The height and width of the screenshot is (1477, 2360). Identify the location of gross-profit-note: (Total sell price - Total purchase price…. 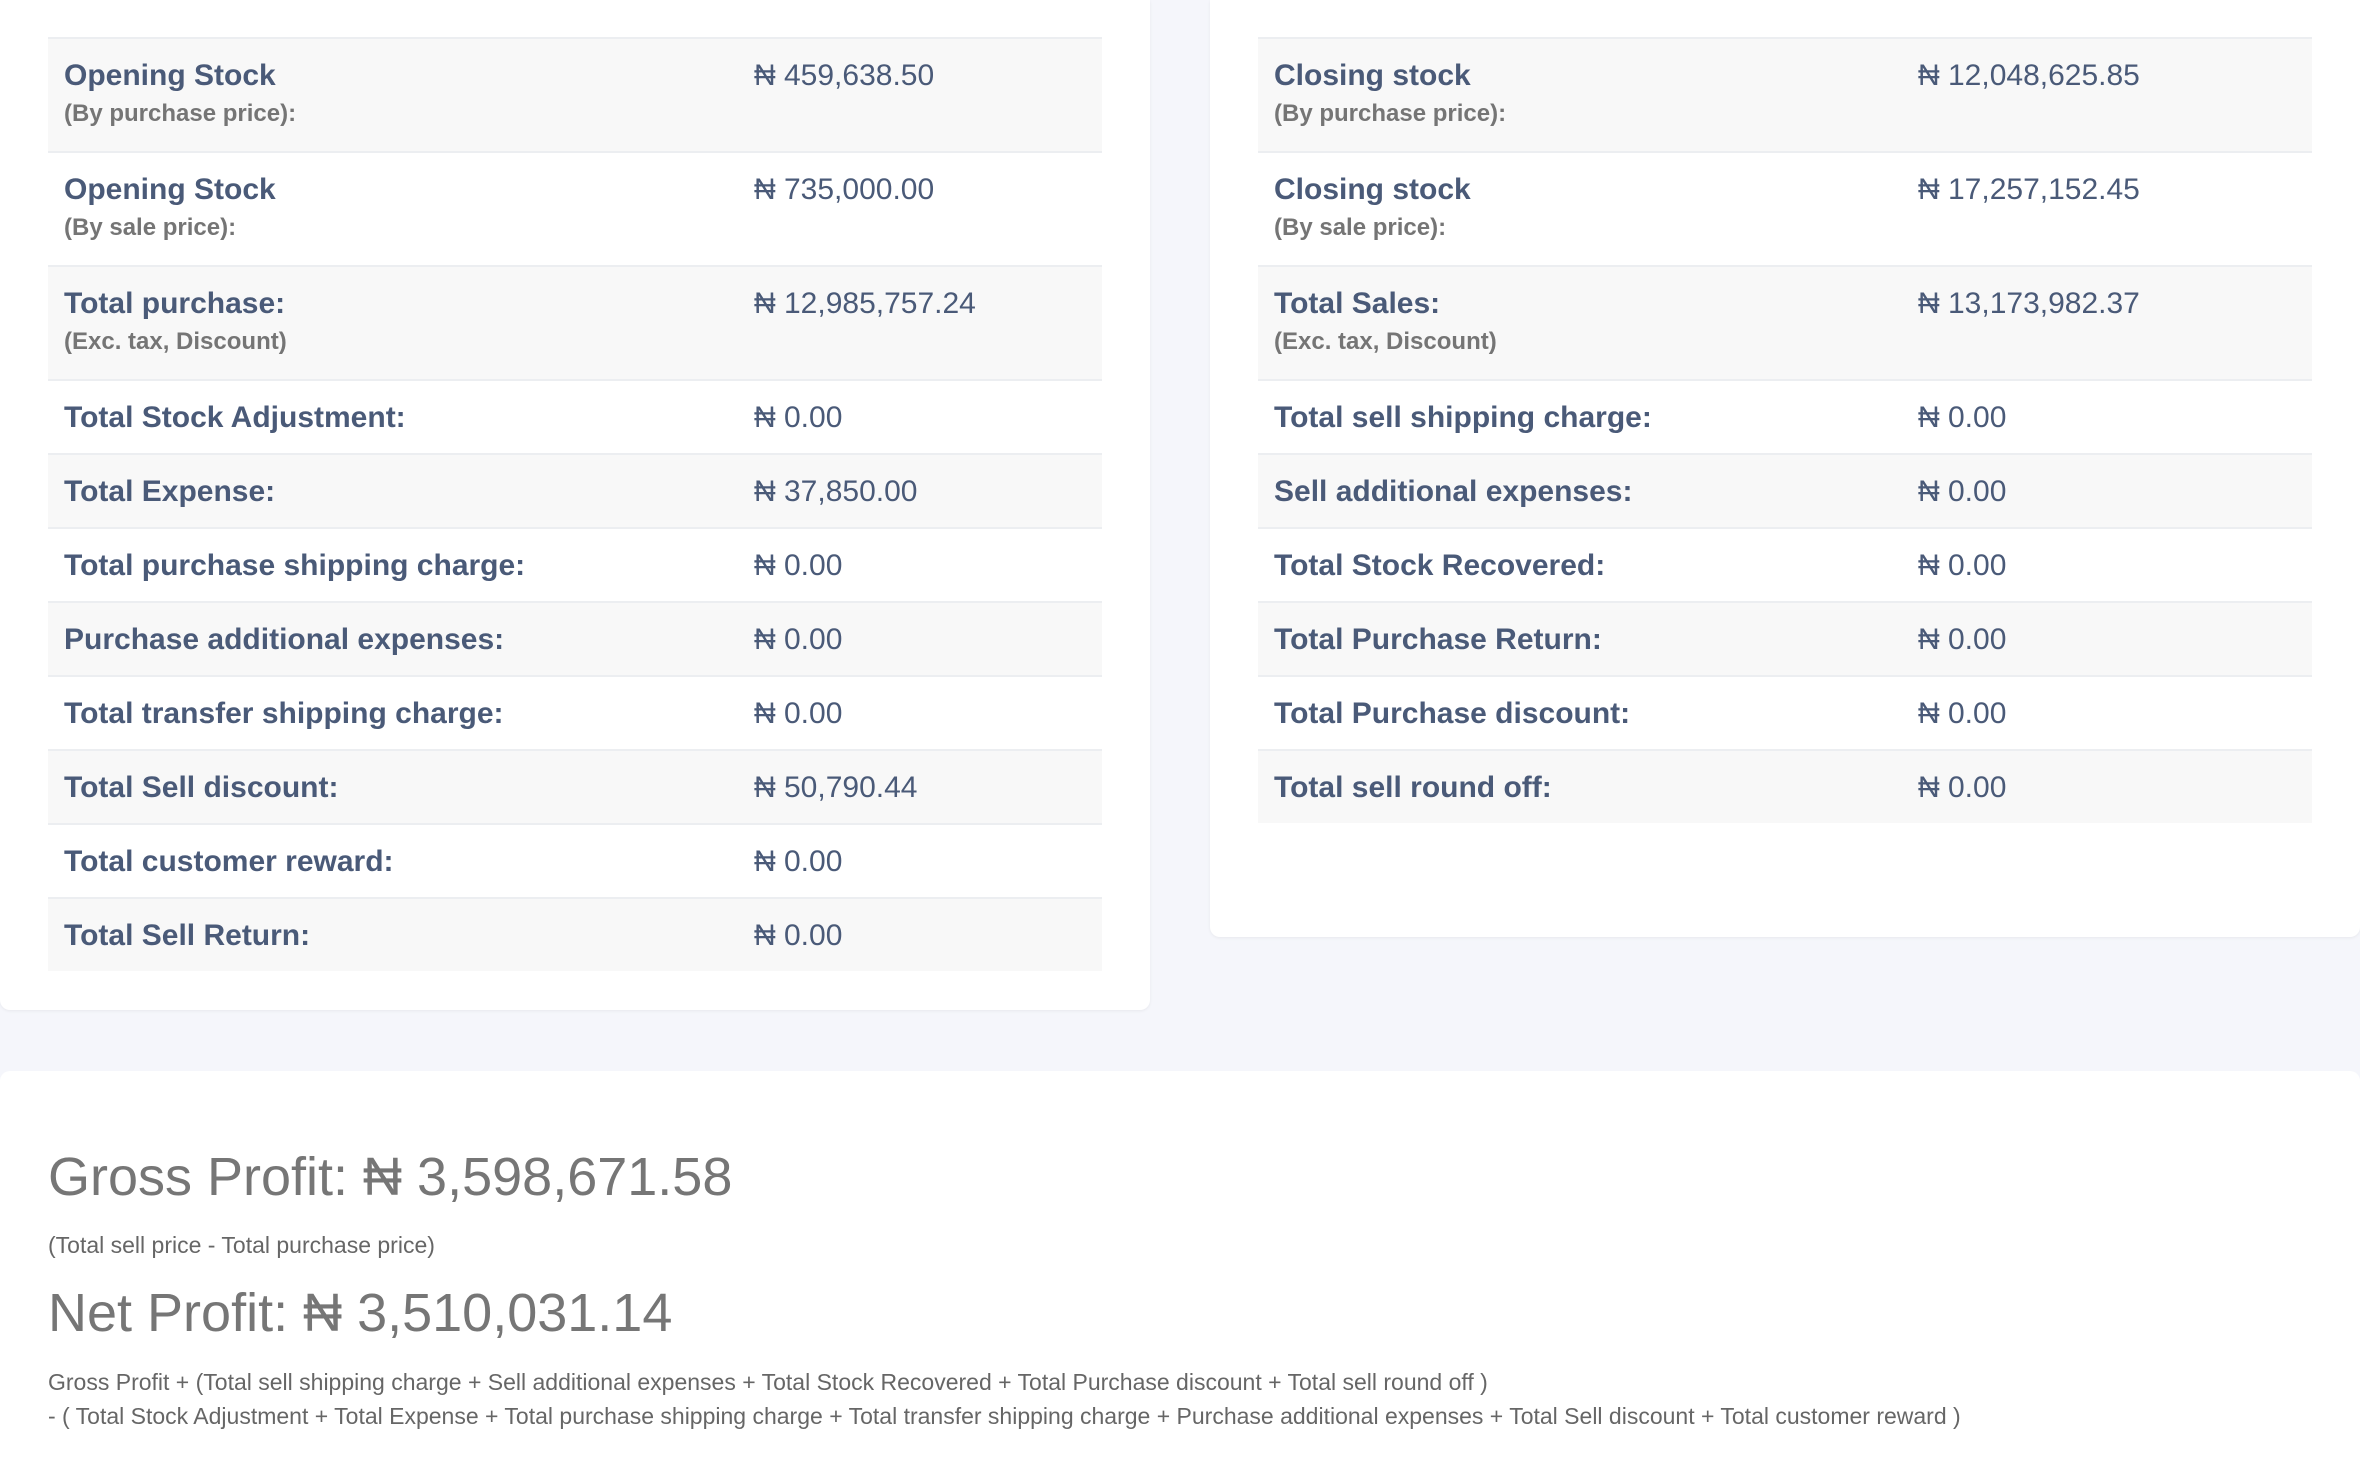
(241, 1245).